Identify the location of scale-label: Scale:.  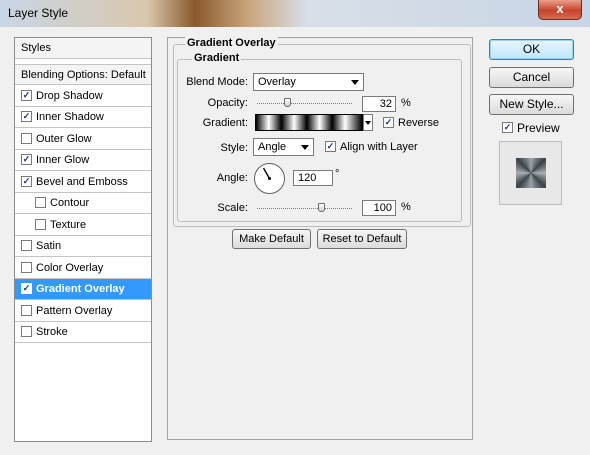
(232, 208).